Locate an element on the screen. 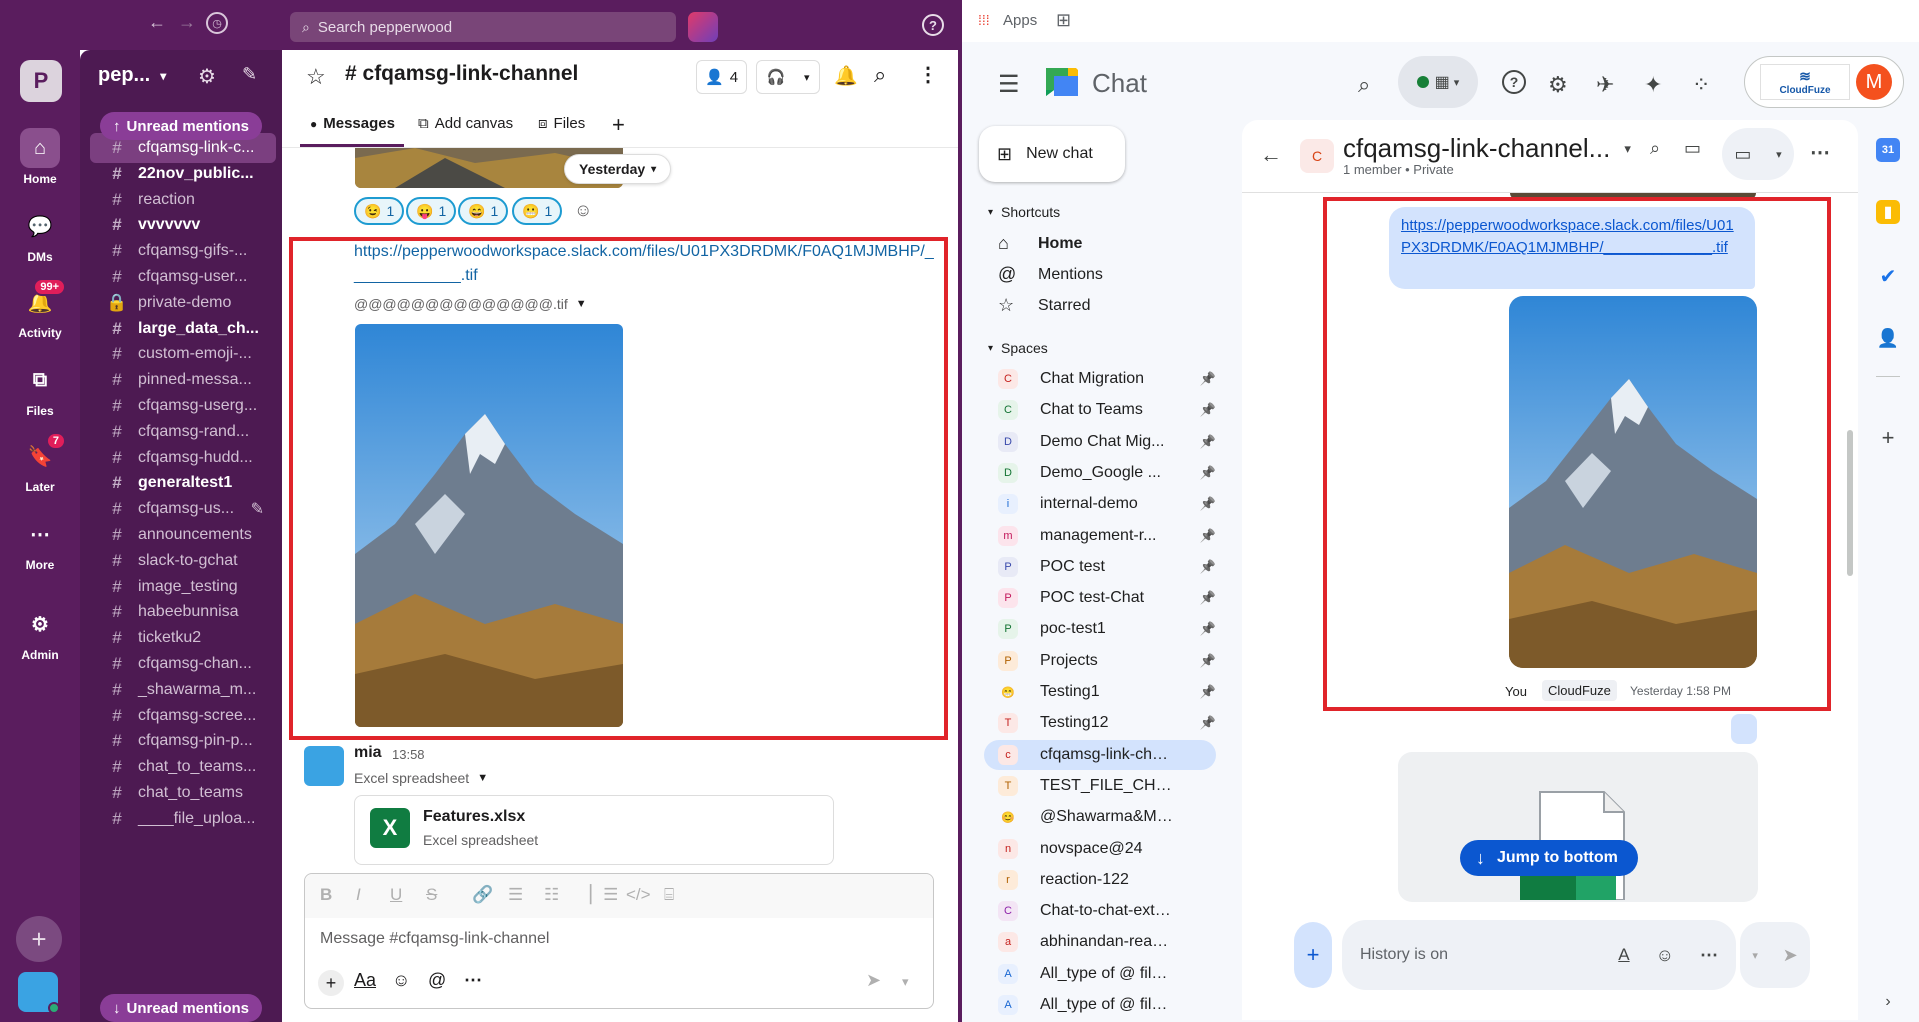 This screenshot has height=1022, width=1919. space-item: P POC test-Chat 📌 is located at coordinates (1107, 598).